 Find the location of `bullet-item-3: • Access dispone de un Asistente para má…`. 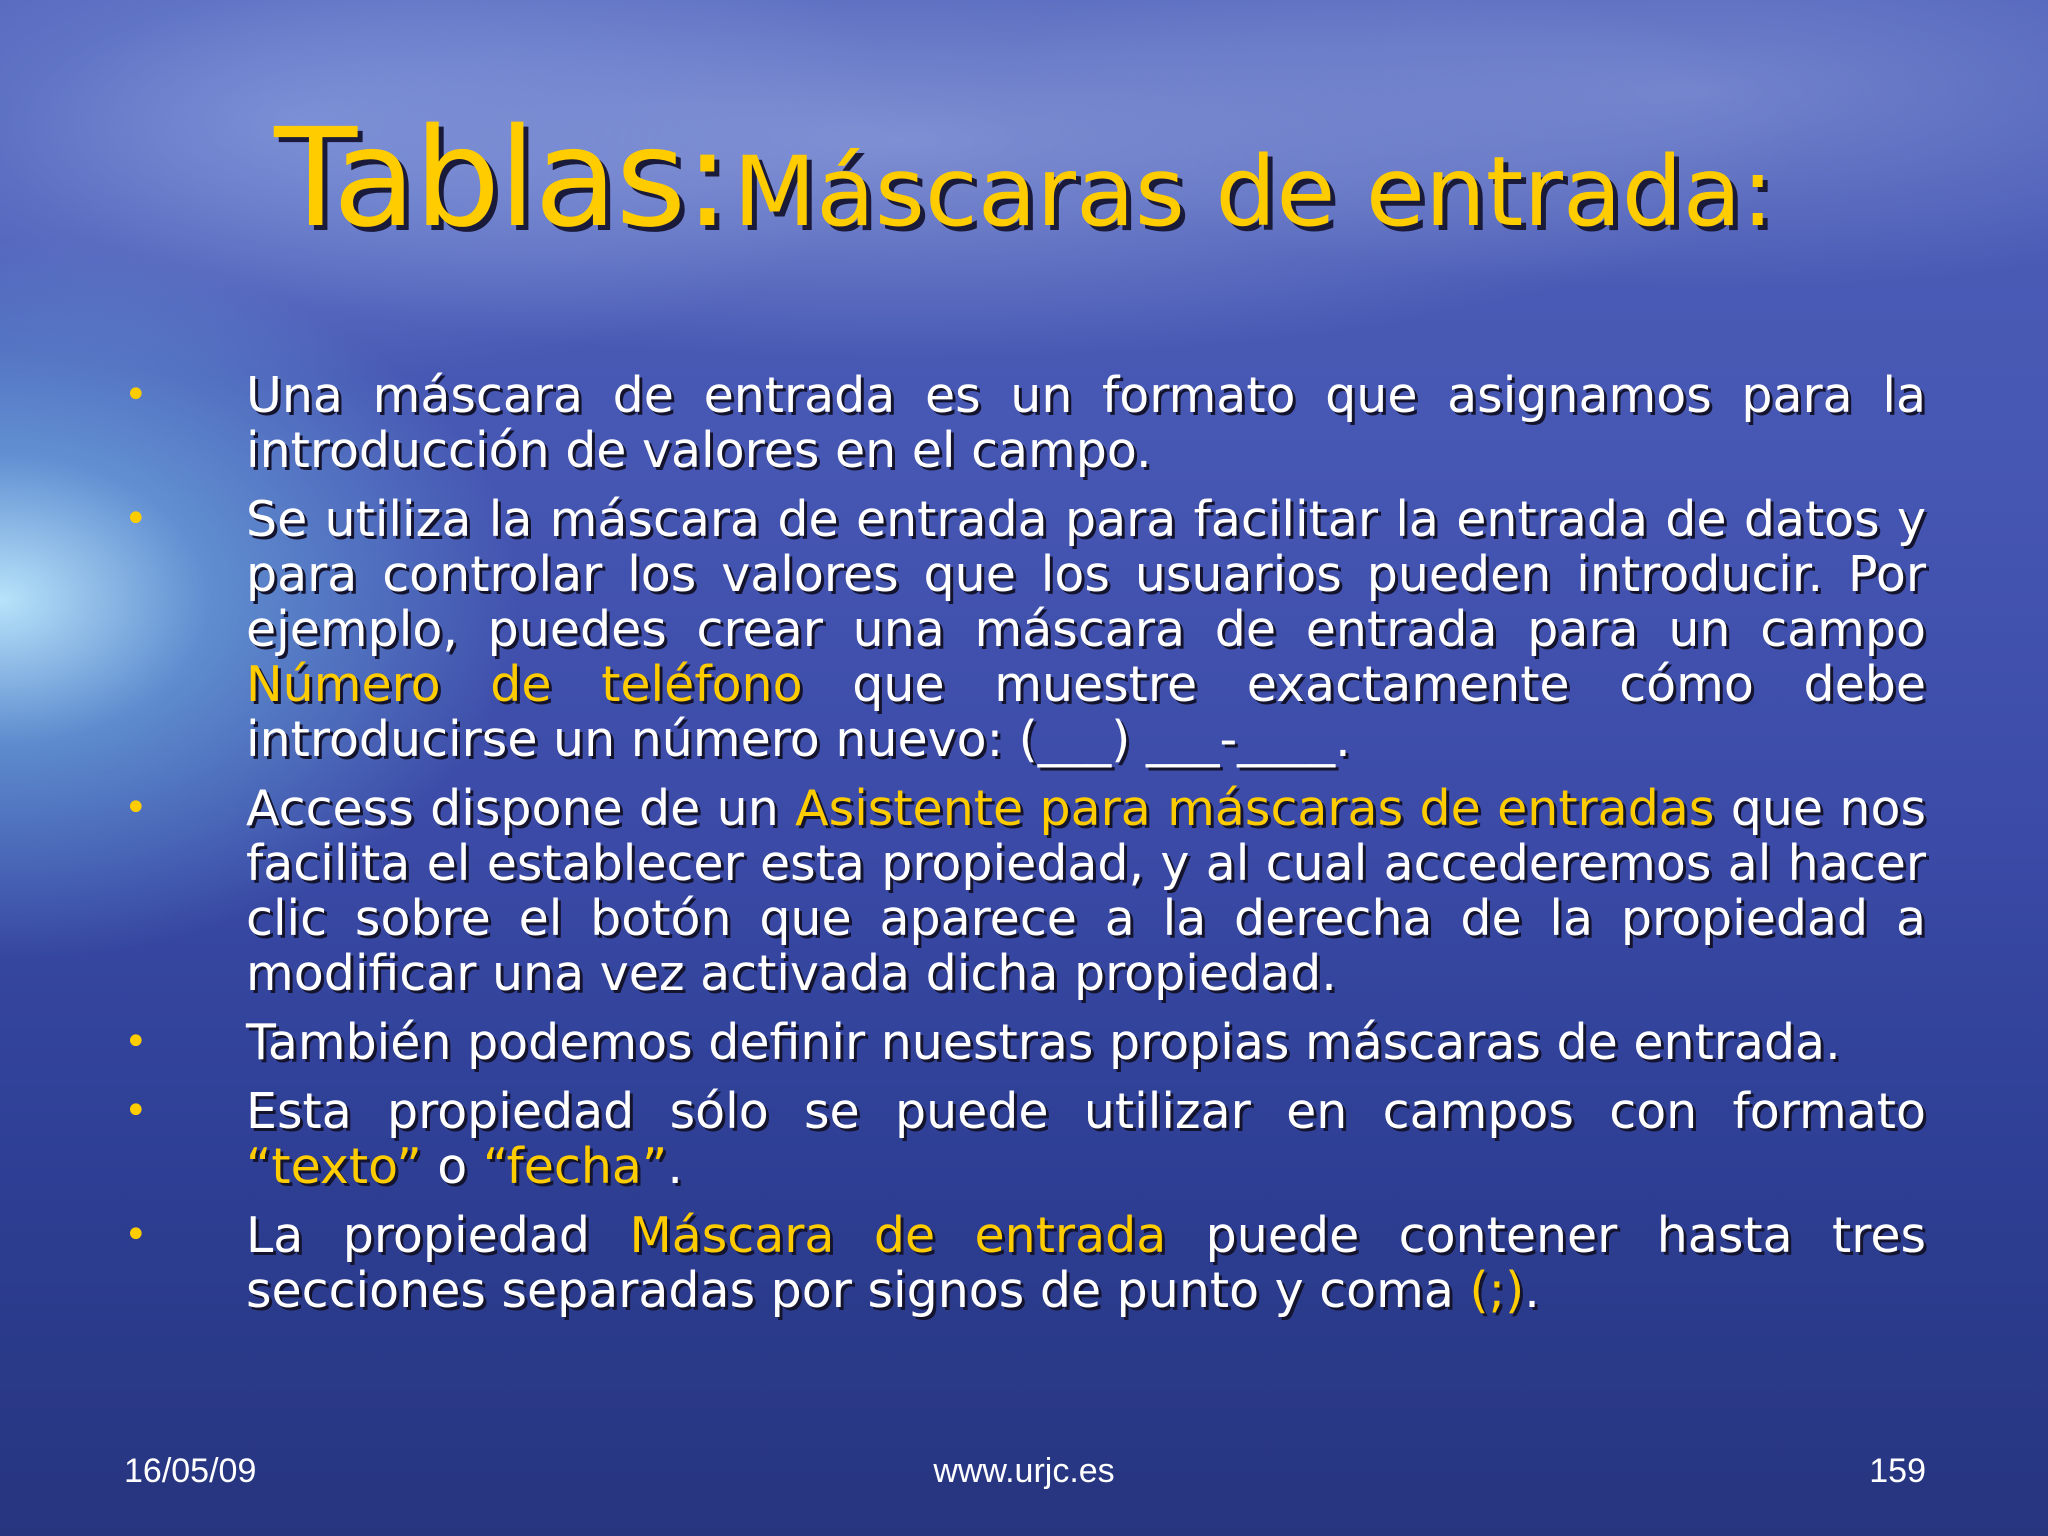

bullet-item-3: • Access dispone de un Asistente para má… is located at coordinates (1023, 891).